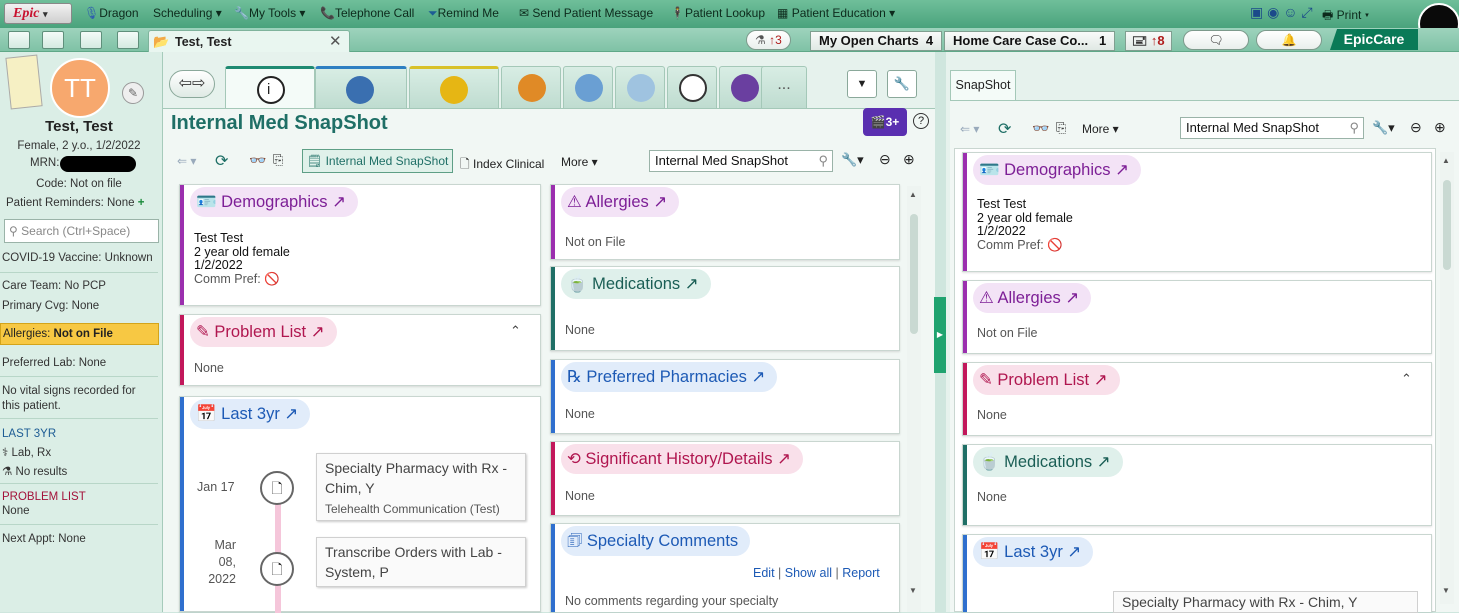 The width and height of the screenshot is (1459, 613). I want to click on patient-reminders: Patient Reminders: None +, so click(75, 203).